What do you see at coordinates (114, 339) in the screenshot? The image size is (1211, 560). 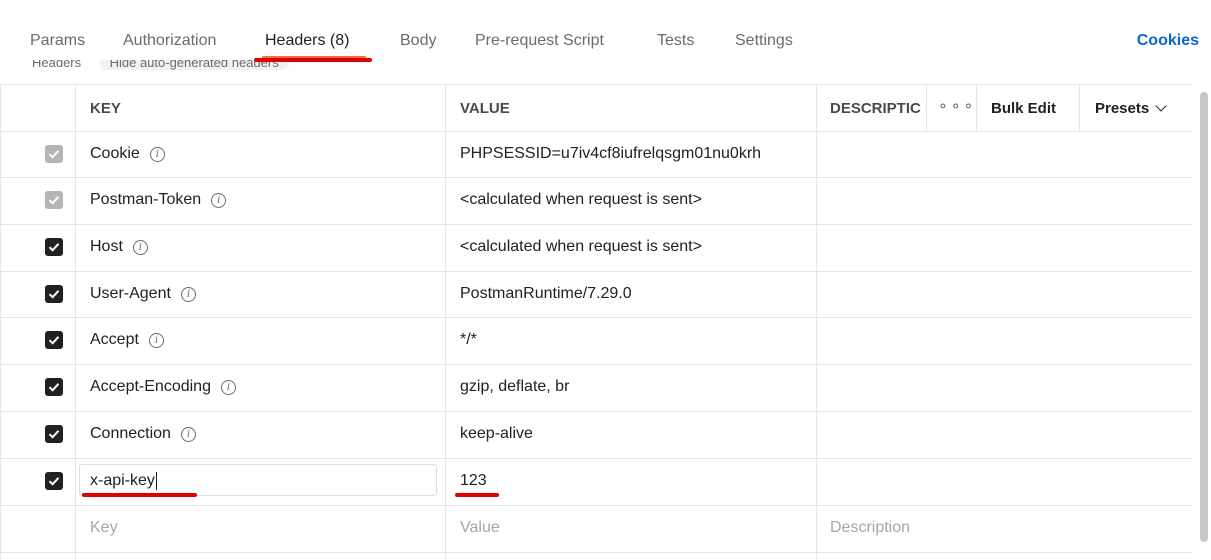 I see `header-key-text: Accept` at bounding box center [114, 339].